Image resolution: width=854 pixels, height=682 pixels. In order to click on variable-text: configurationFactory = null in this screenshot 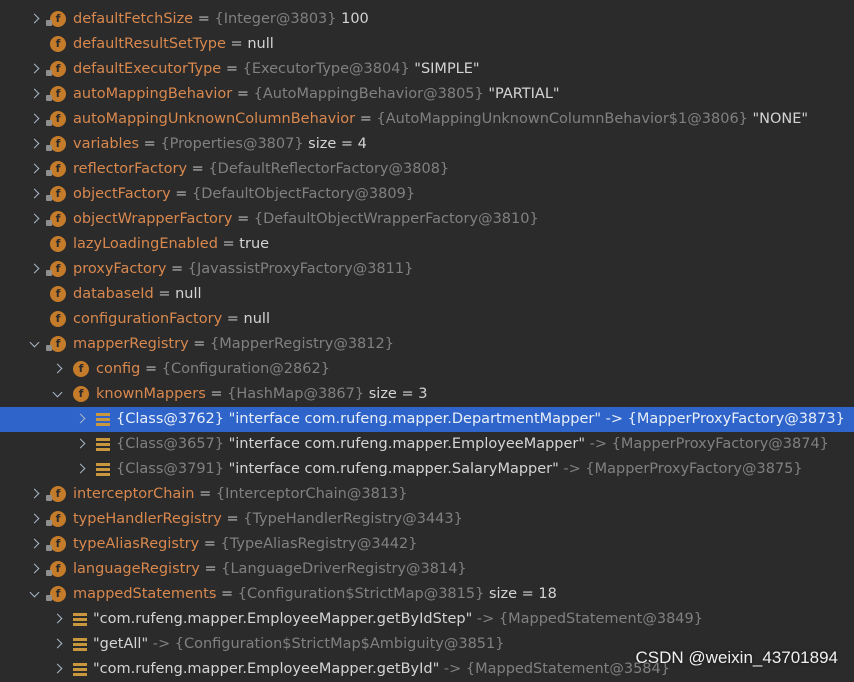, I will do `click(171, 319)`.